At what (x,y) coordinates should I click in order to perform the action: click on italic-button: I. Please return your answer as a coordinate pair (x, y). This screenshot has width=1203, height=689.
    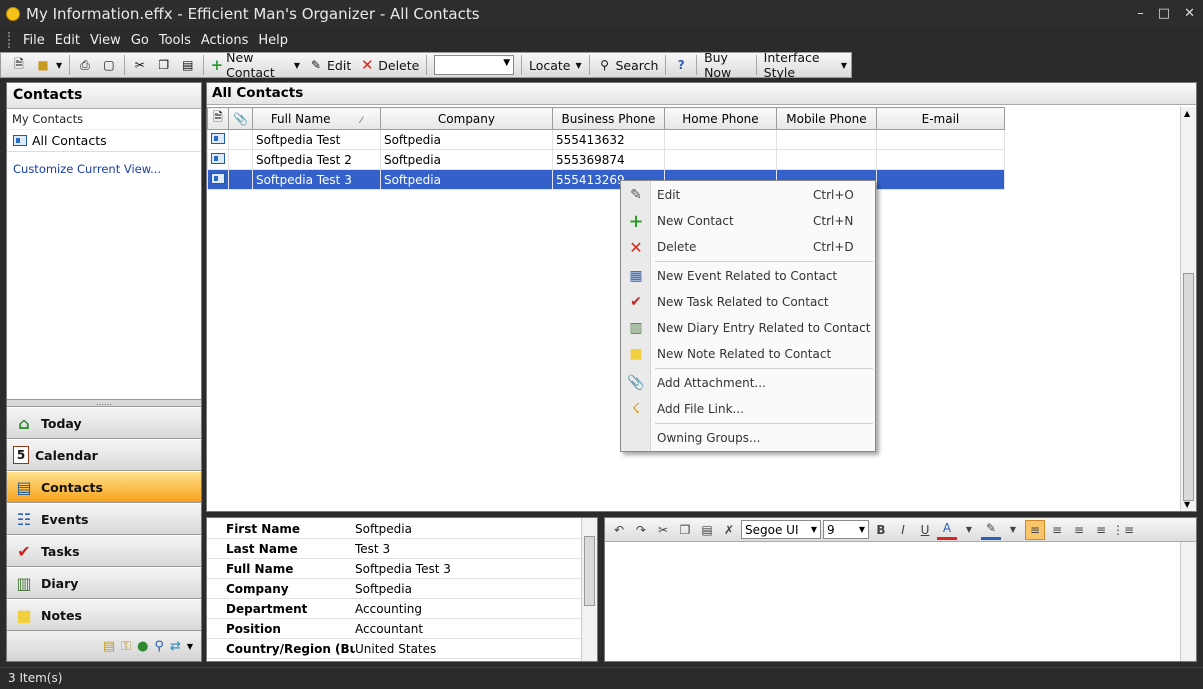
    Looking at the image, I should click on (903, 530).